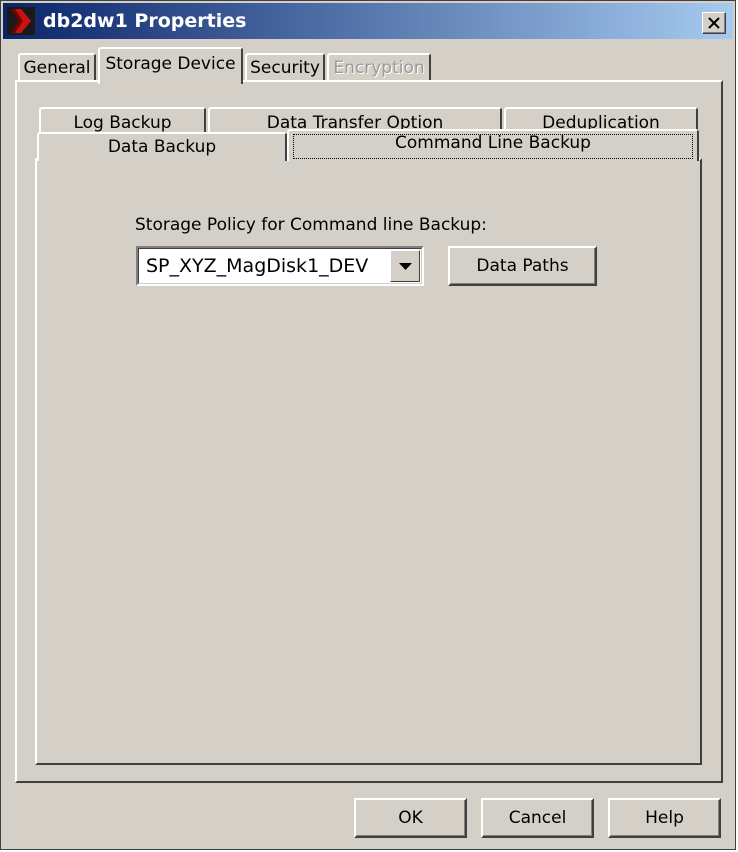 The width and height of the screenshot is (738, 852). I want to click on data-paths-button-label: Data Paths, so click(522, 266).